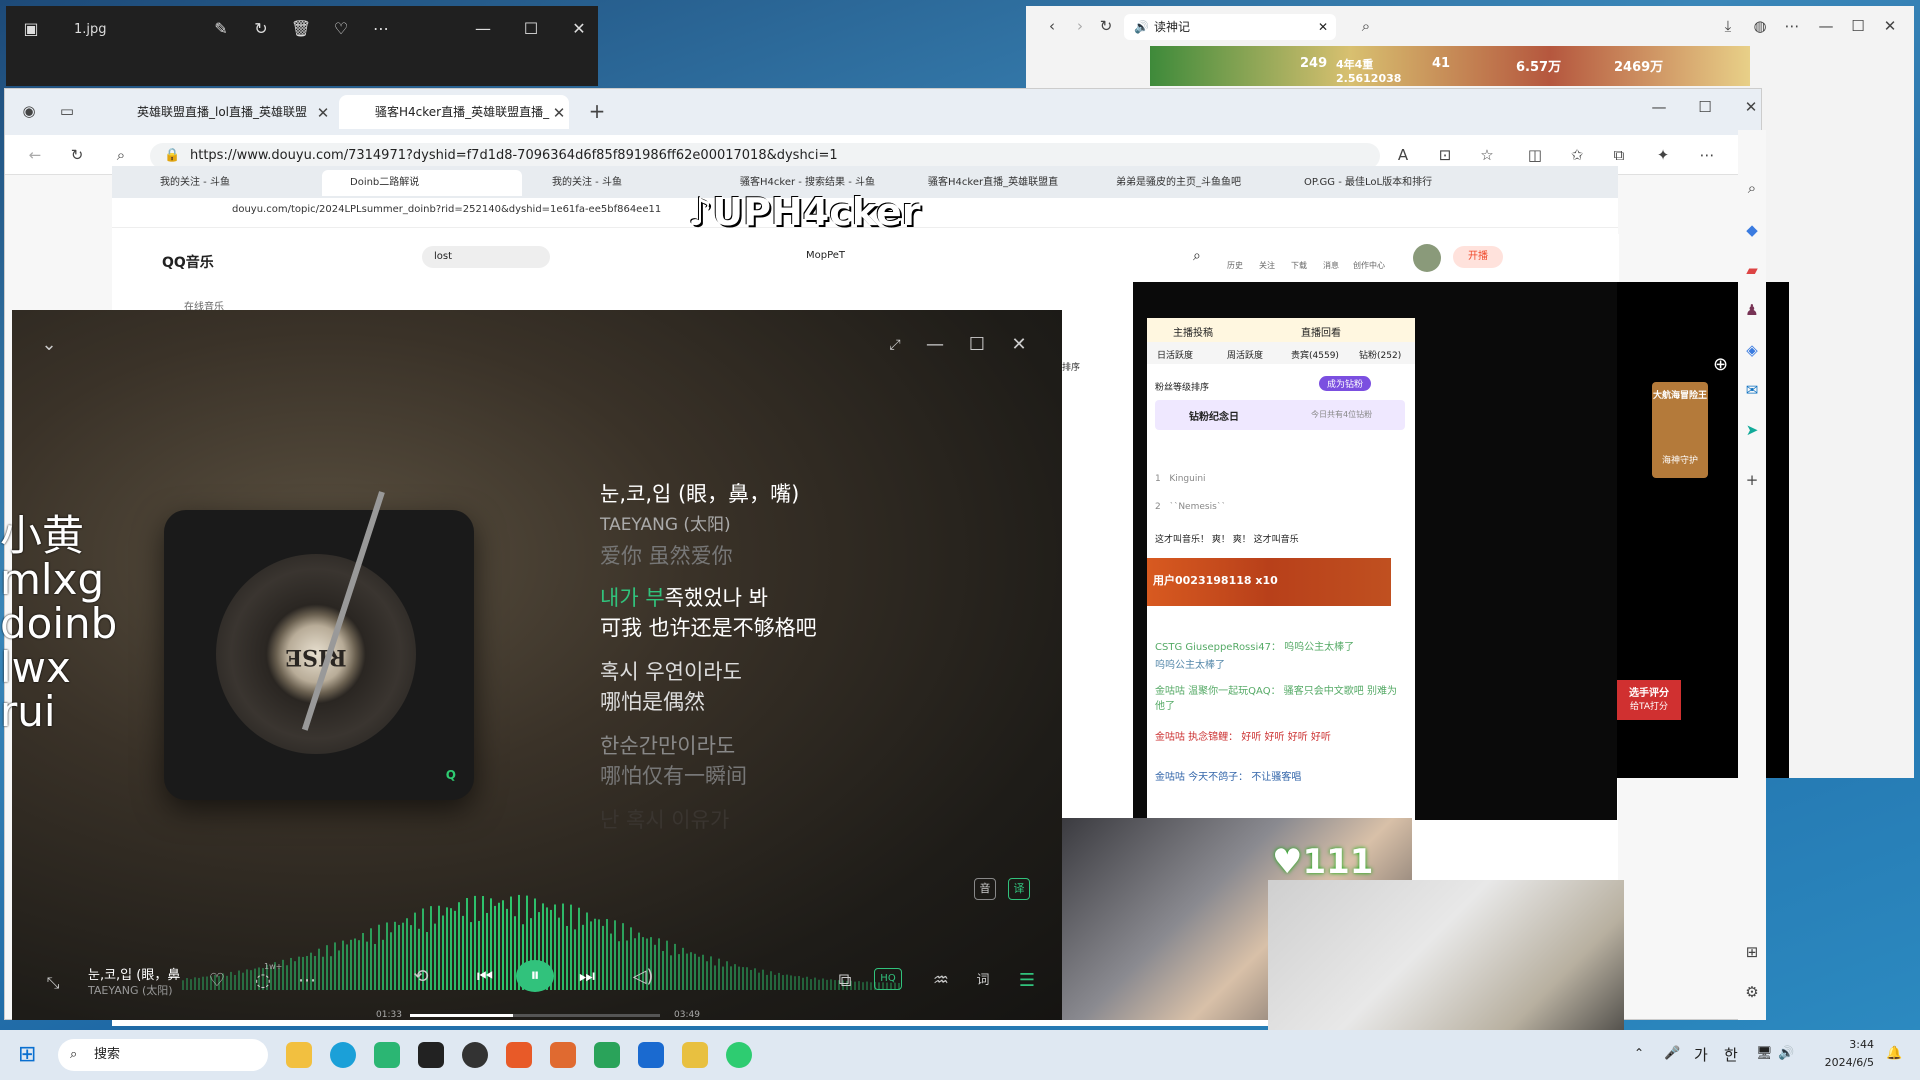  What do you see at coordinates (1752, 992) in the screenshot?
I see `settings-icon: ⚙` at bounding box center [1752, 992].